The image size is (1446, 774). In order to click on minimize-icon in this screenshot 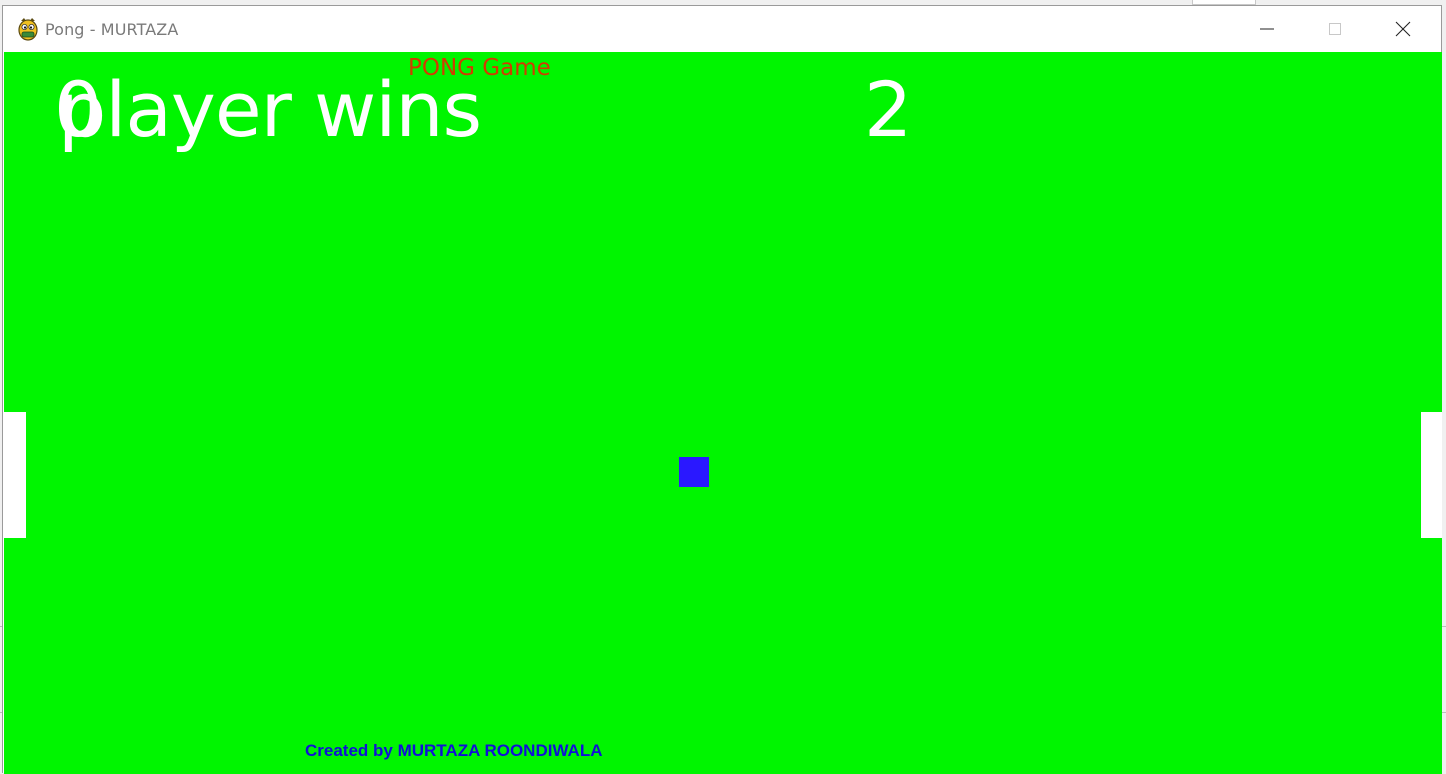, I will do `click(1267, 29)`.